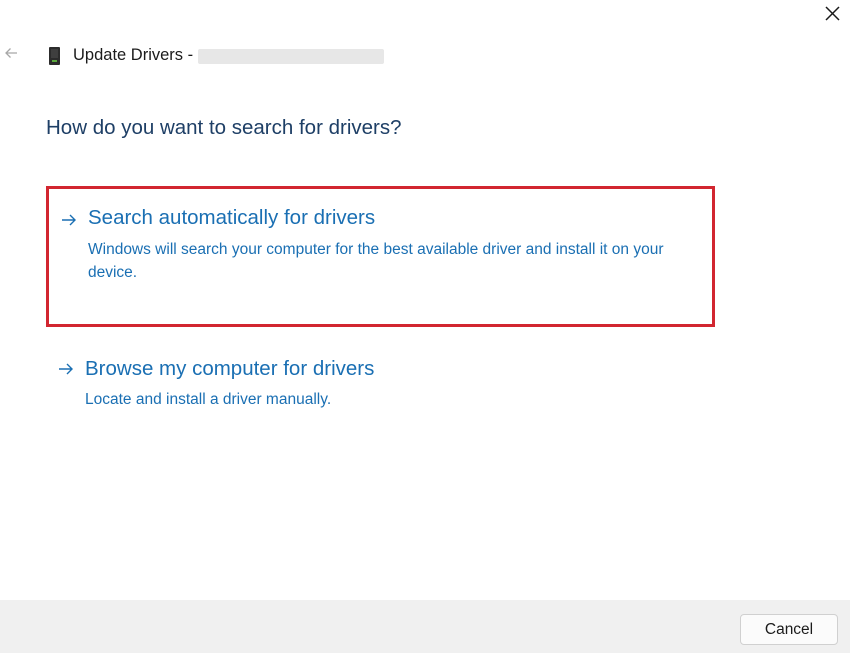 This screenshot has height=653, width=850. I want to click on back-button, so click(12, 54).